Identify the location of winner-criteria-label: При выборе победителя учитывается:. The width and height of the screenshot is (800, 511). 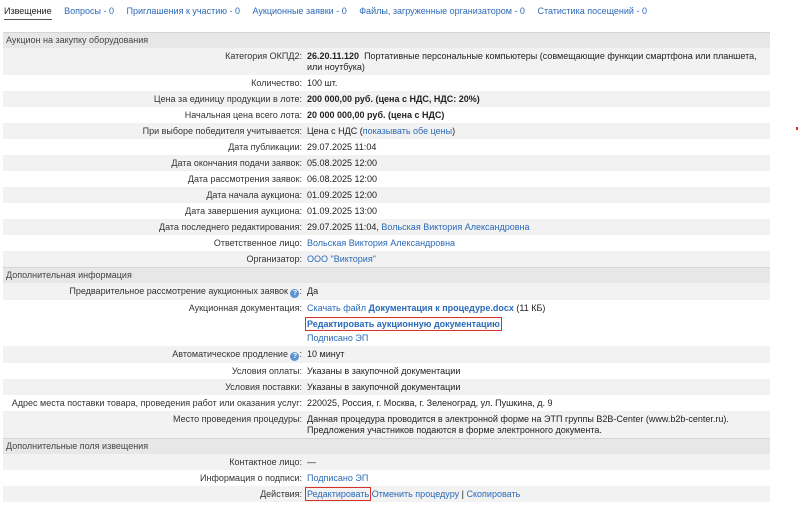
(222, 131).